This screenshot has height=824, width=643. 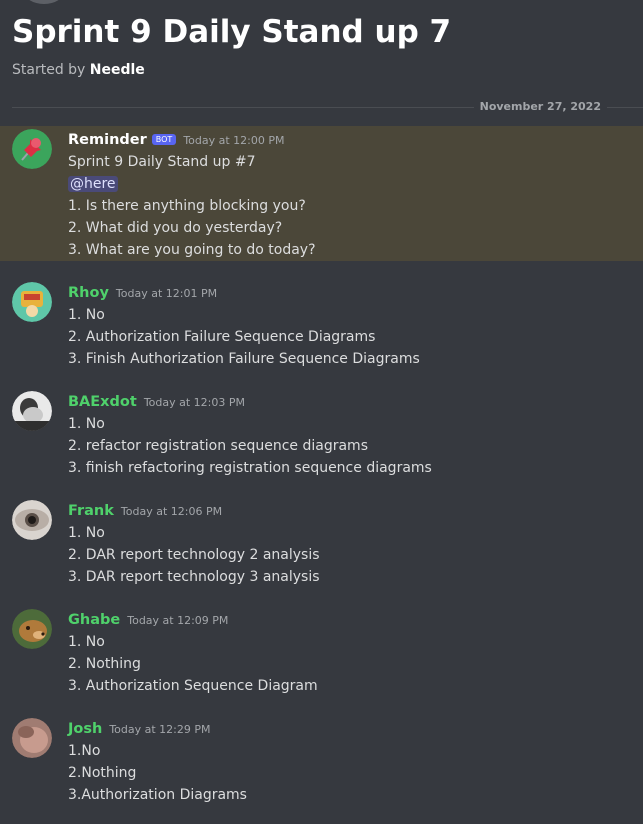 What do you see at coordinates (157, 795) in the screenshot?
I see `message-line: 3.Authorization Diagrams` at bounding box center [157, 795].